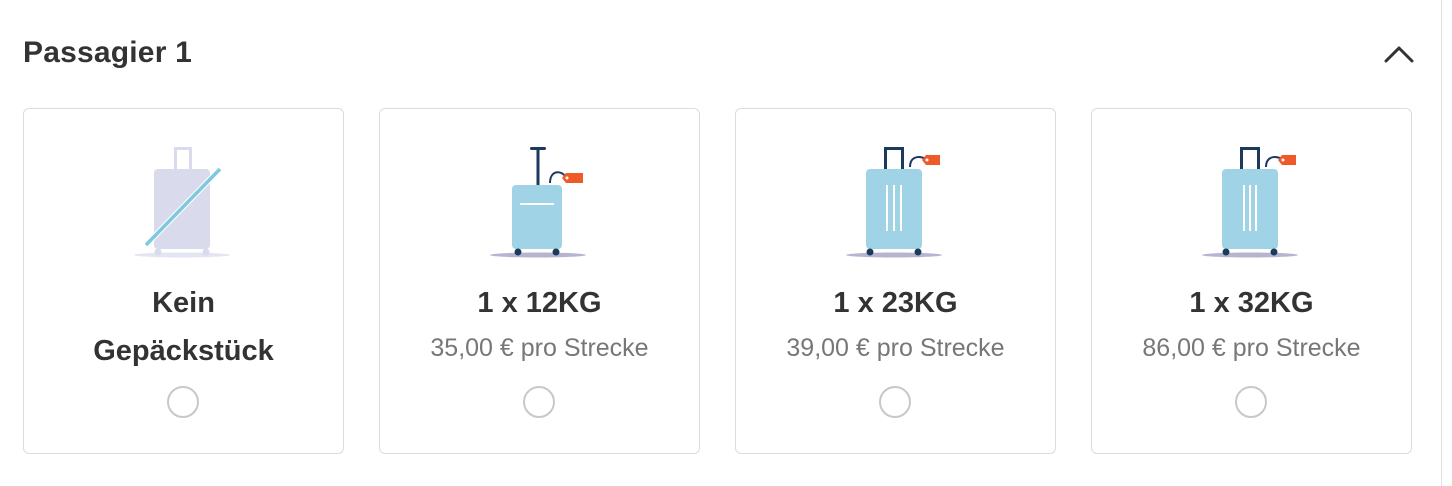  I want to click on collapse-button, so click(1399, 54).